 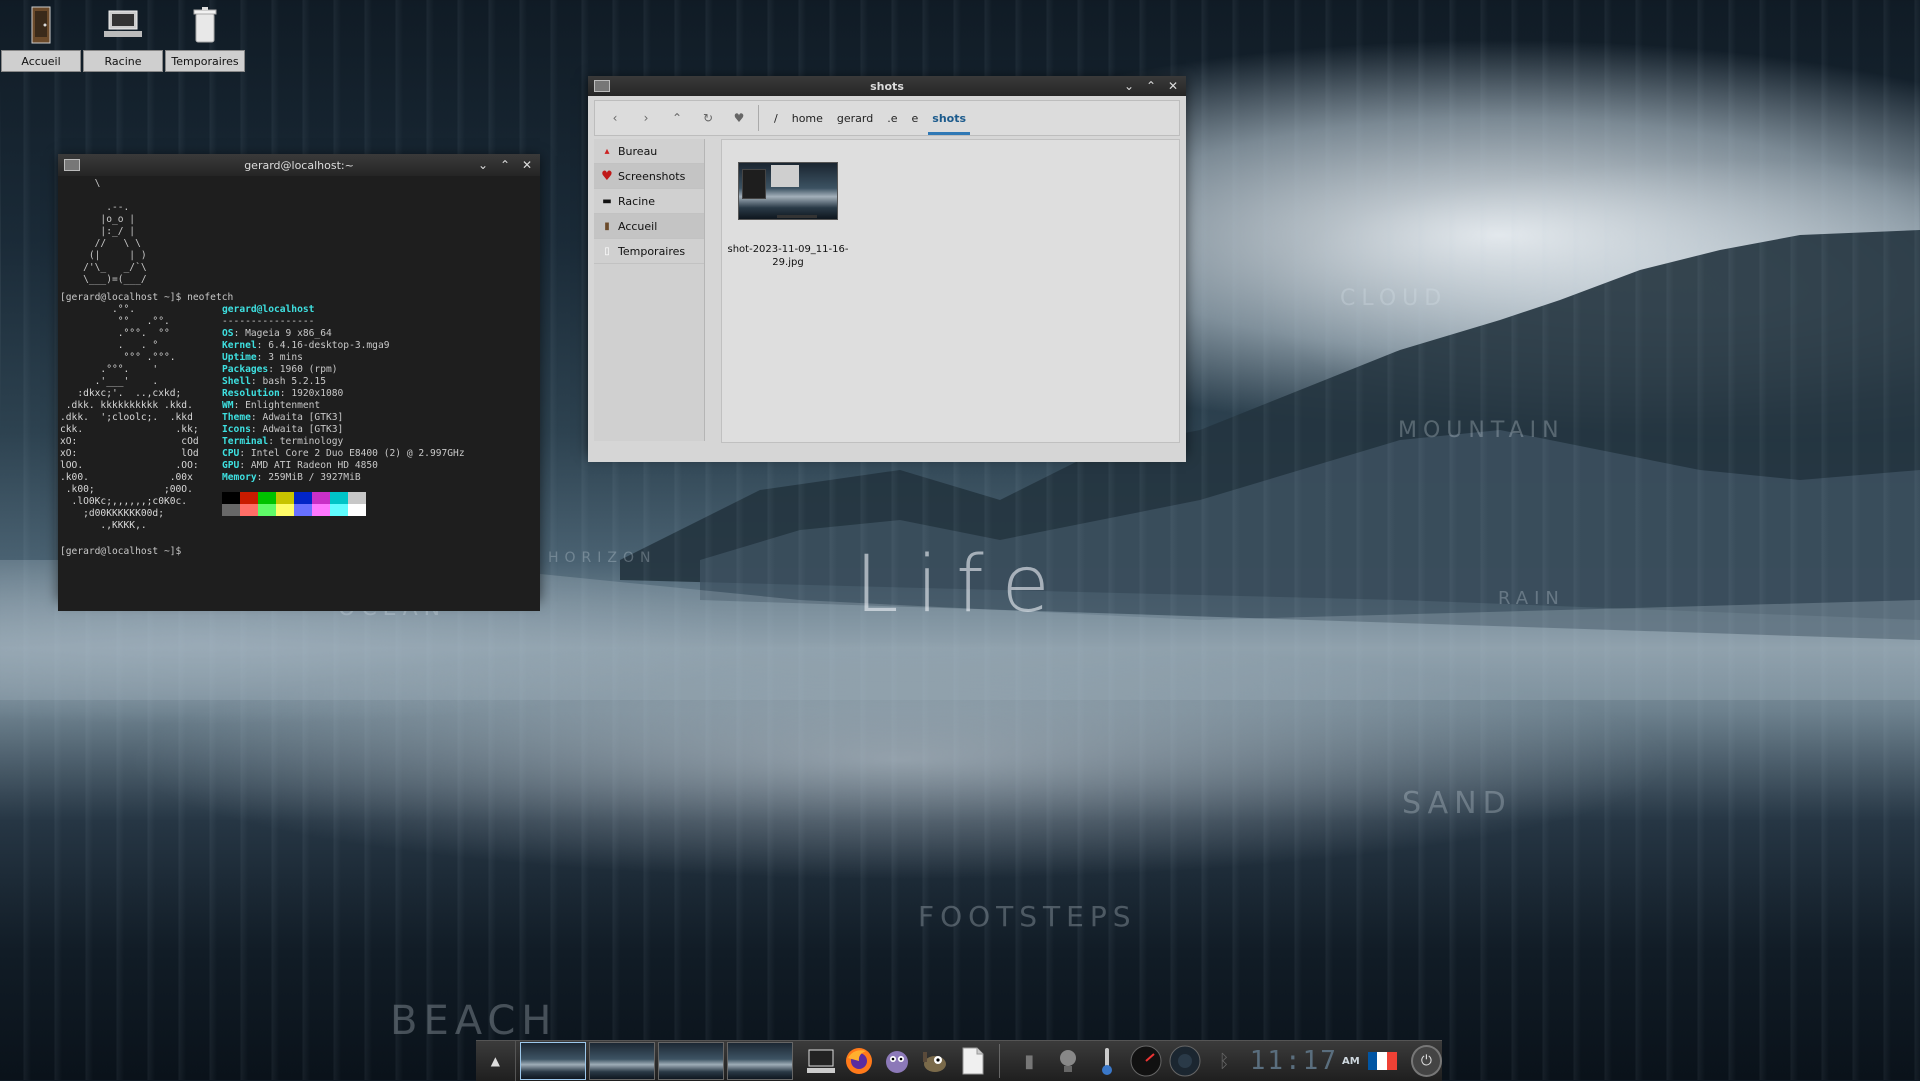 I want to click on power-icon: ⏻, so click(x=1426, y=1061).